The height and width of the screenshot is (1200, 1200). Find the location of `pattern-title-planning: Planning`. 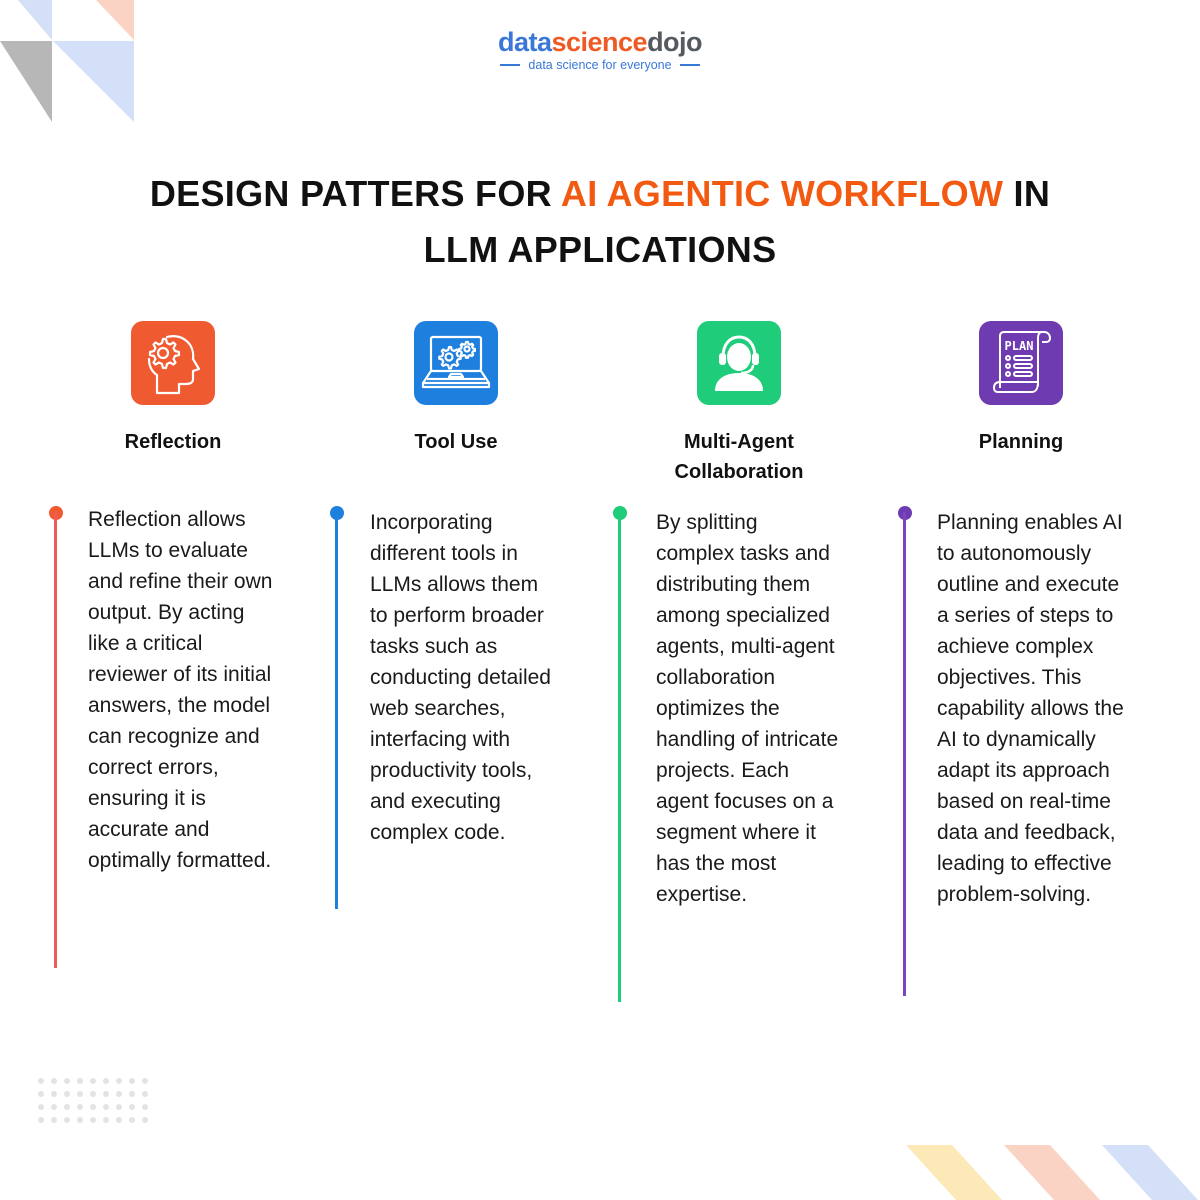

pattern-title-planning: Planning is located at coordinates (1021, 442).